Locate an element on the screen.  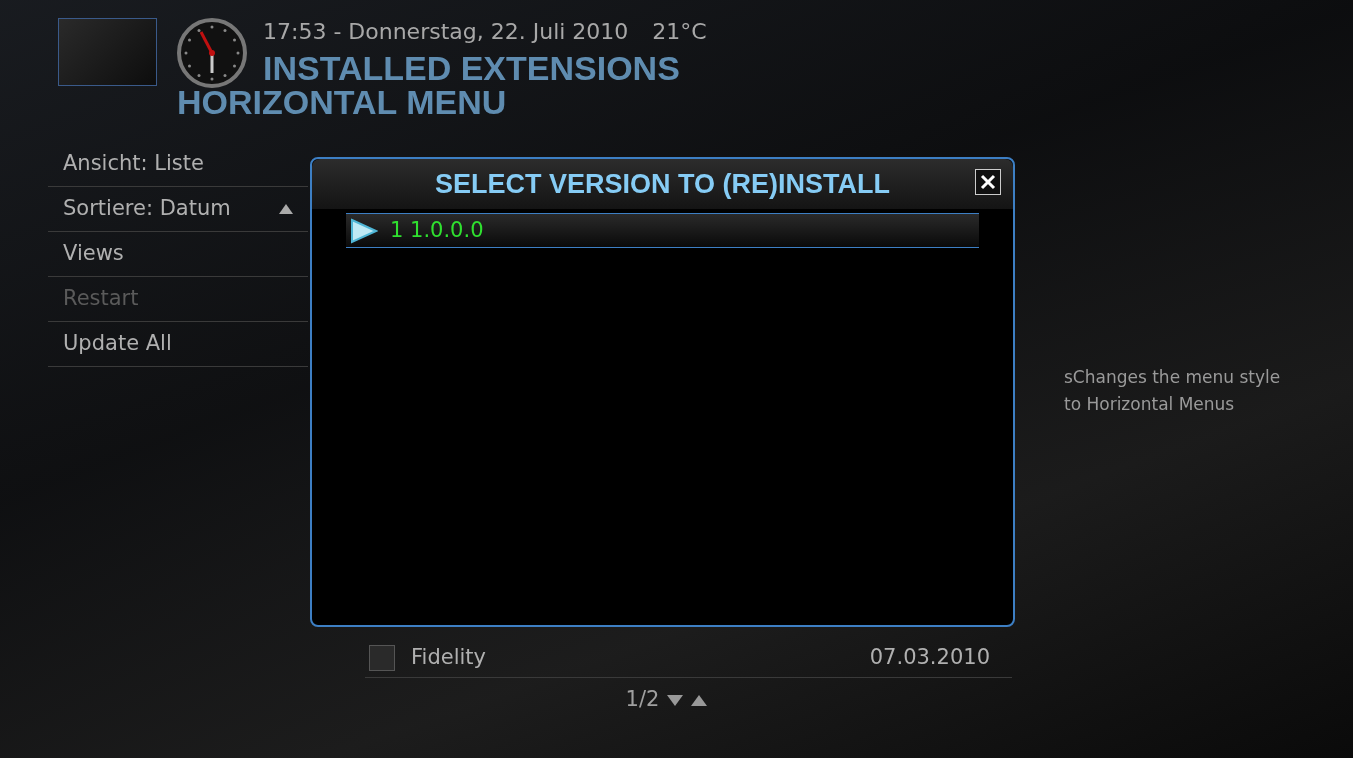
version-item: 1 1.0.0.0 is located at coordinates (662, 230).